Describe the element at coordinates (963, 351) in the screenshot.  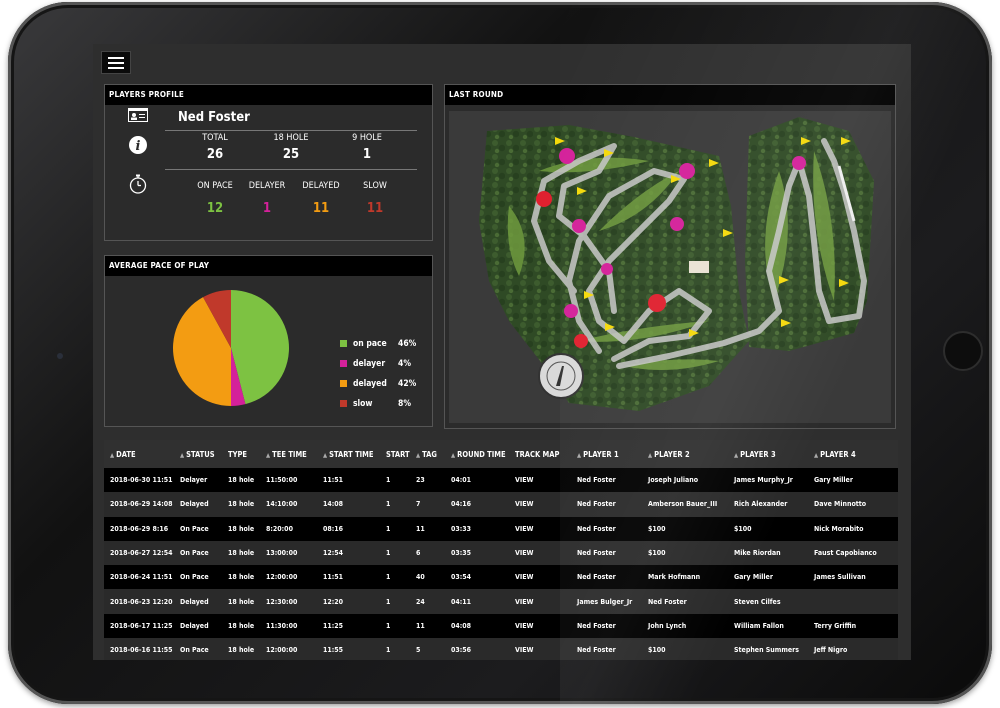
I see `home-button` at that location.